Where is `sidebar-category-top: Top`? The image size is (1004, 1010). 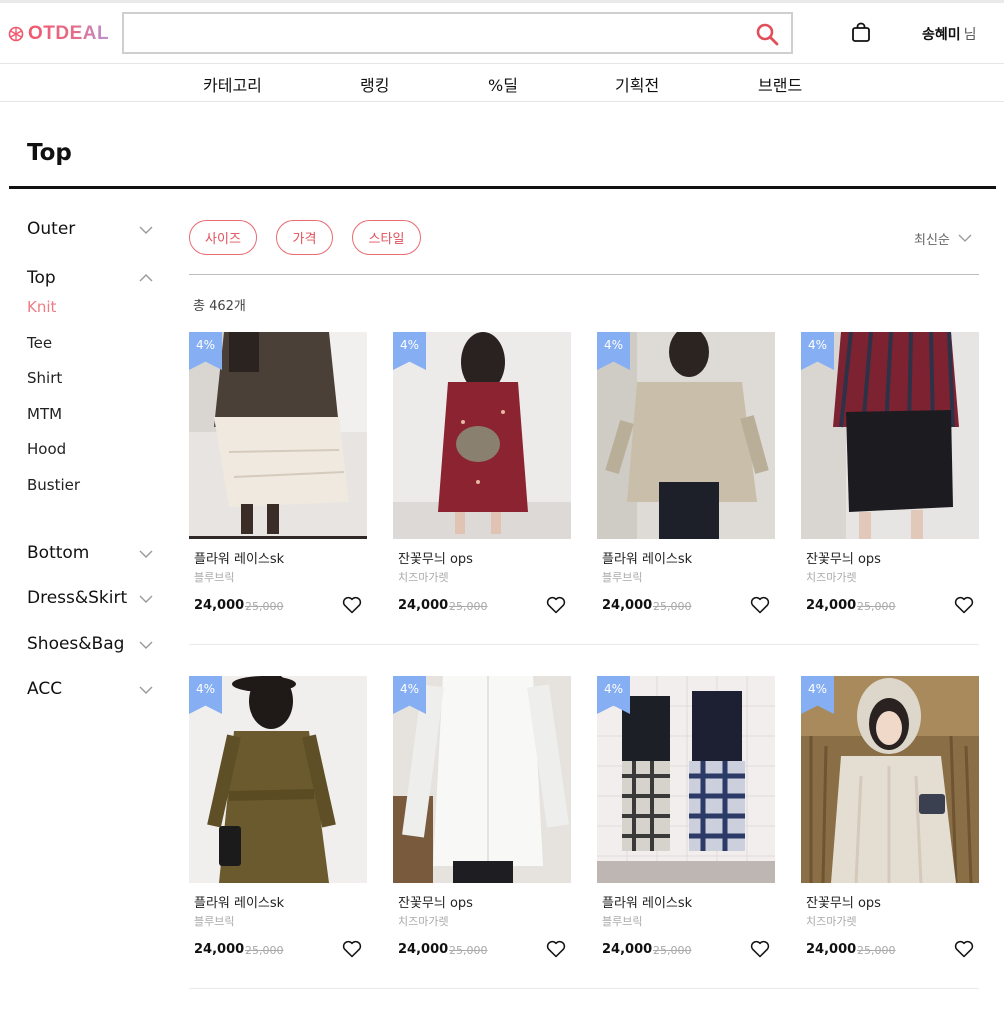 sidebar-category-top: Top is located at coordinates (41, 278).